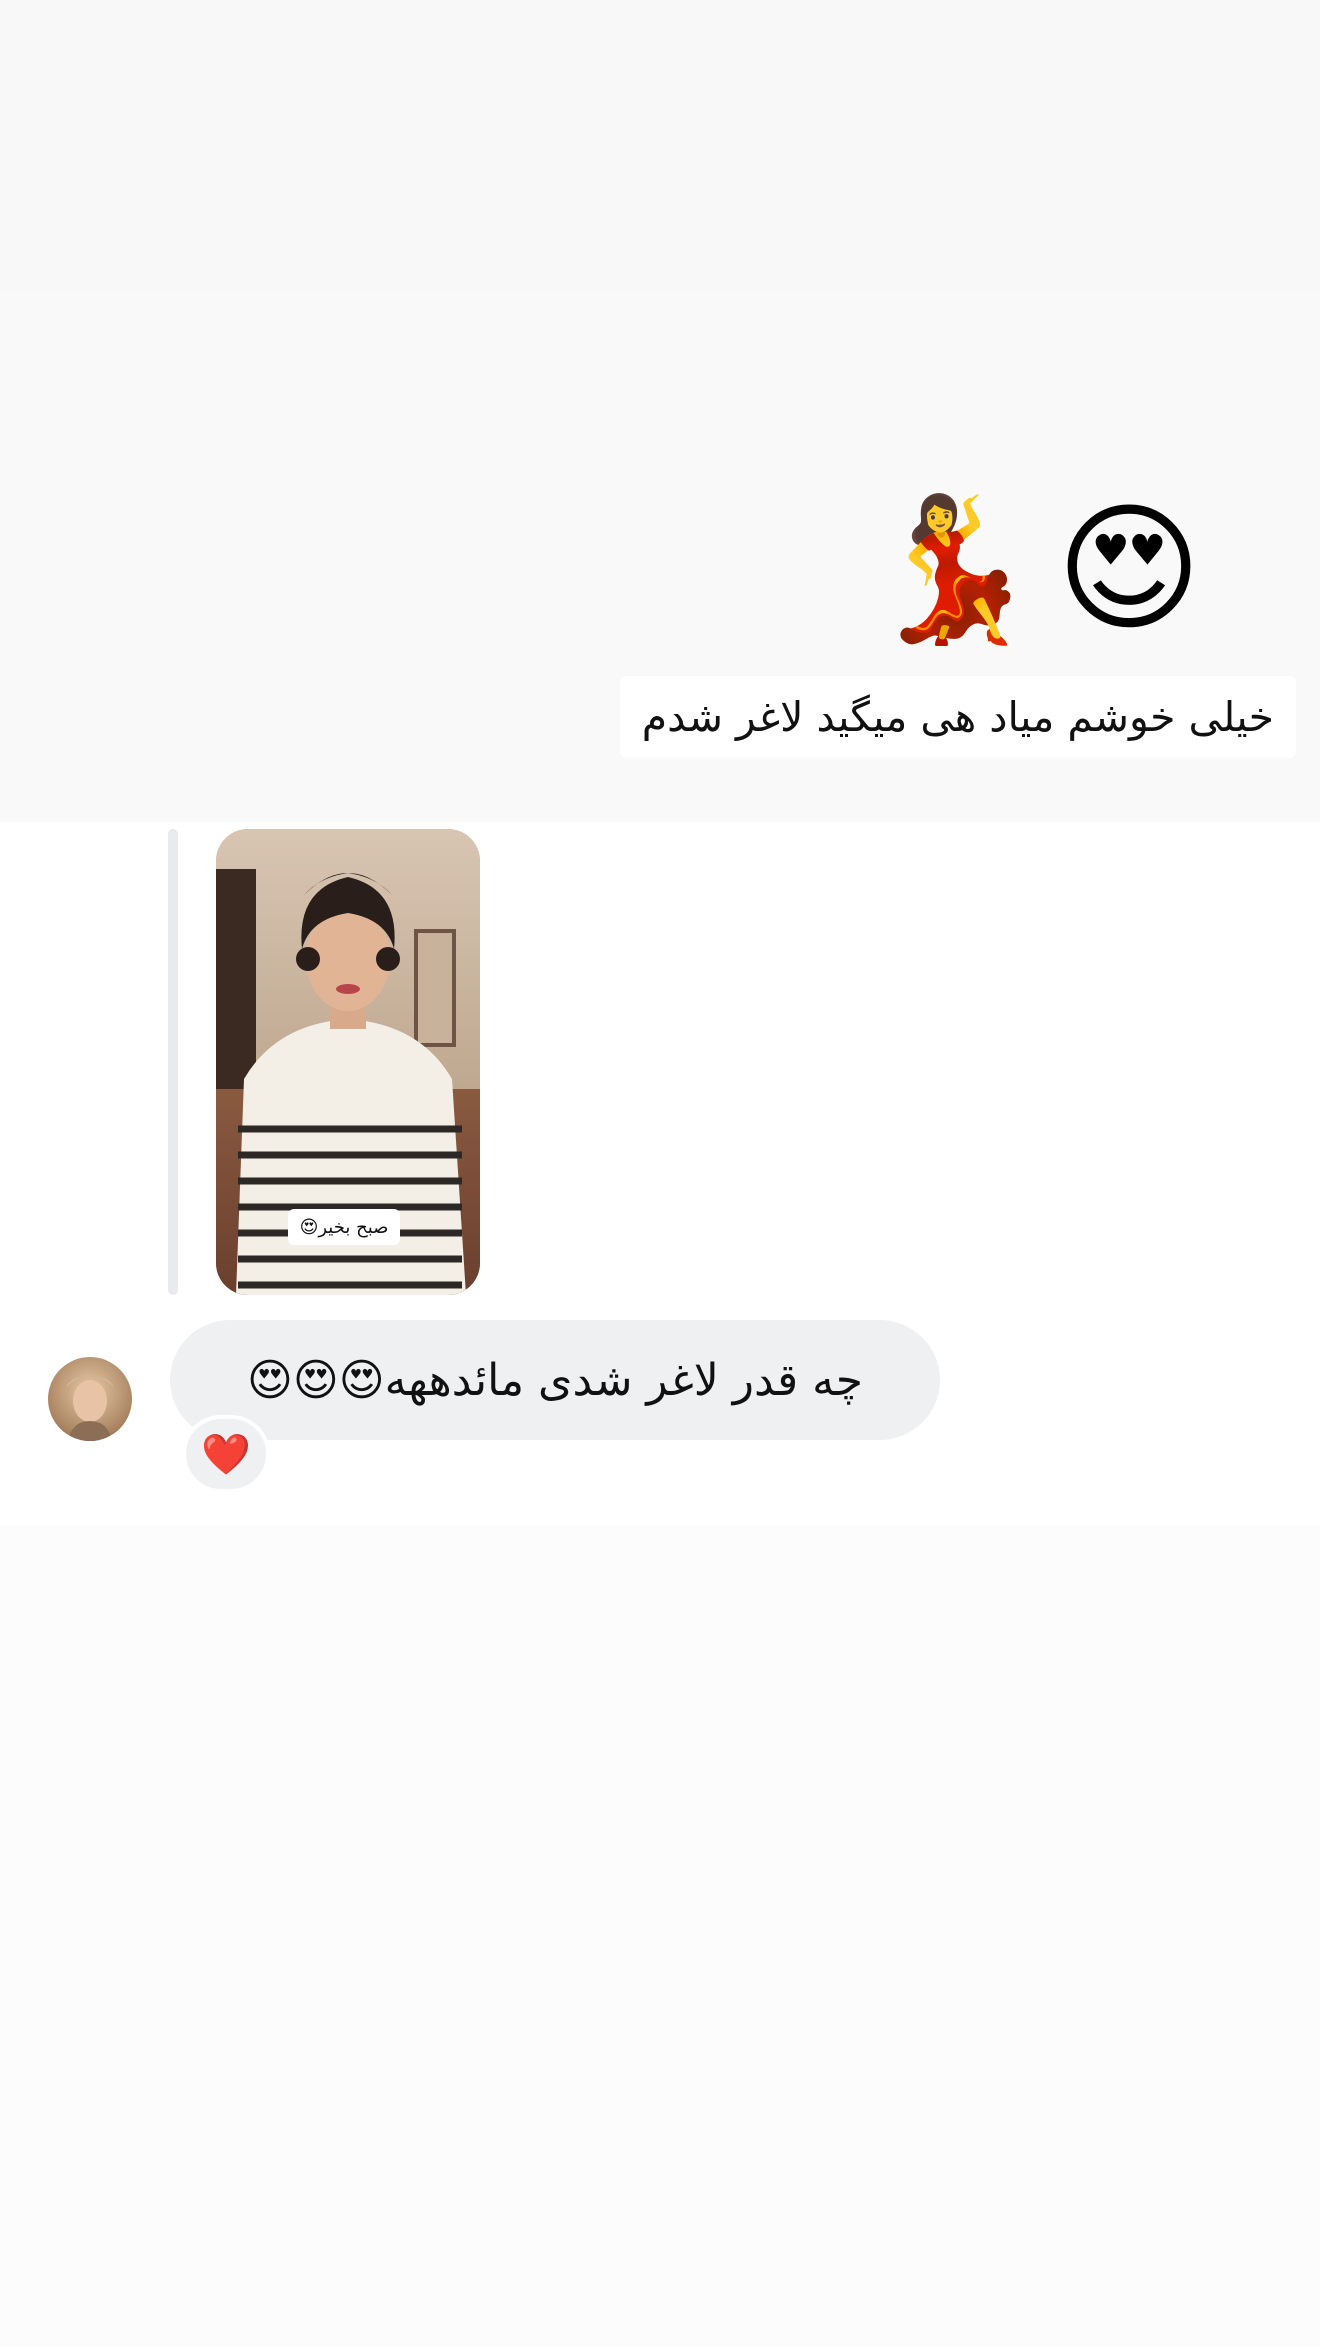  What do you see at coordinates (348, 1062) in the screenshot?
I see `replied-story-thumbnail: صبح بخیر😍` at bounding box center [348, 1062].